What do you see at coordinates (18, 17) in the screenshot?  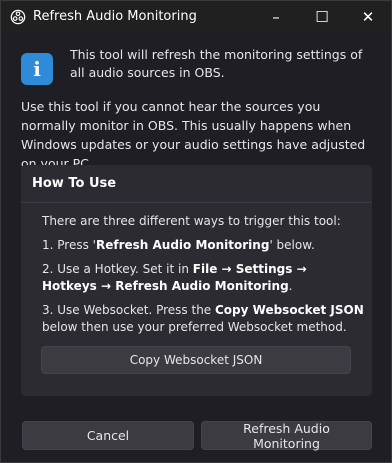 I see `obs-logo-icon` at bounding box center [18, 17].